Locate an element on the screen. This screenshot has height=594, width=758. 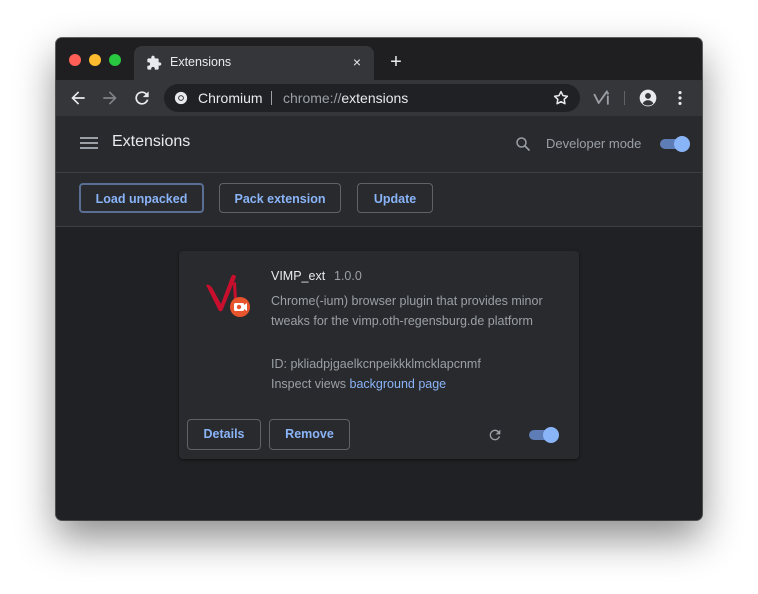
reload-extension-icon is located at coordinates (495, 435).